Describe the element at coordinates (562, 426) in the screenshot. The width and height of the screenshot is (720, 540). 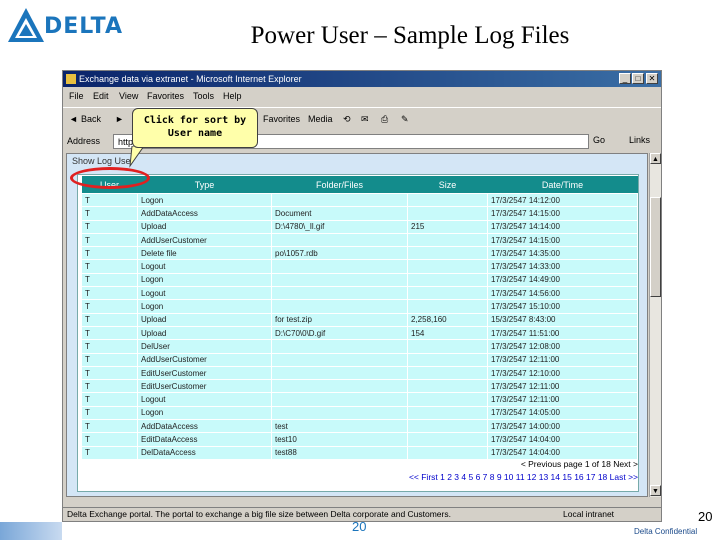
I see `table-cell: 17/3/2547 14:00:00` at that location.